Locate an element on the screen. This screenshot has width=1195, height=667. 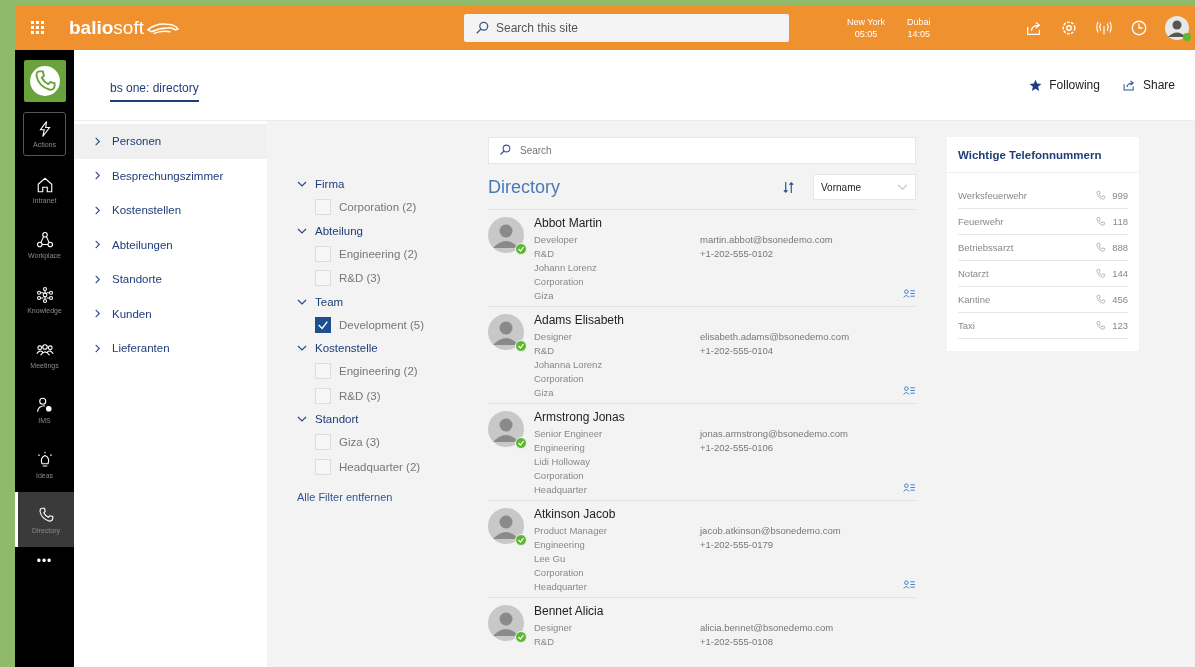
nav-item: Abteilungen is located at coordinates (170, 244).